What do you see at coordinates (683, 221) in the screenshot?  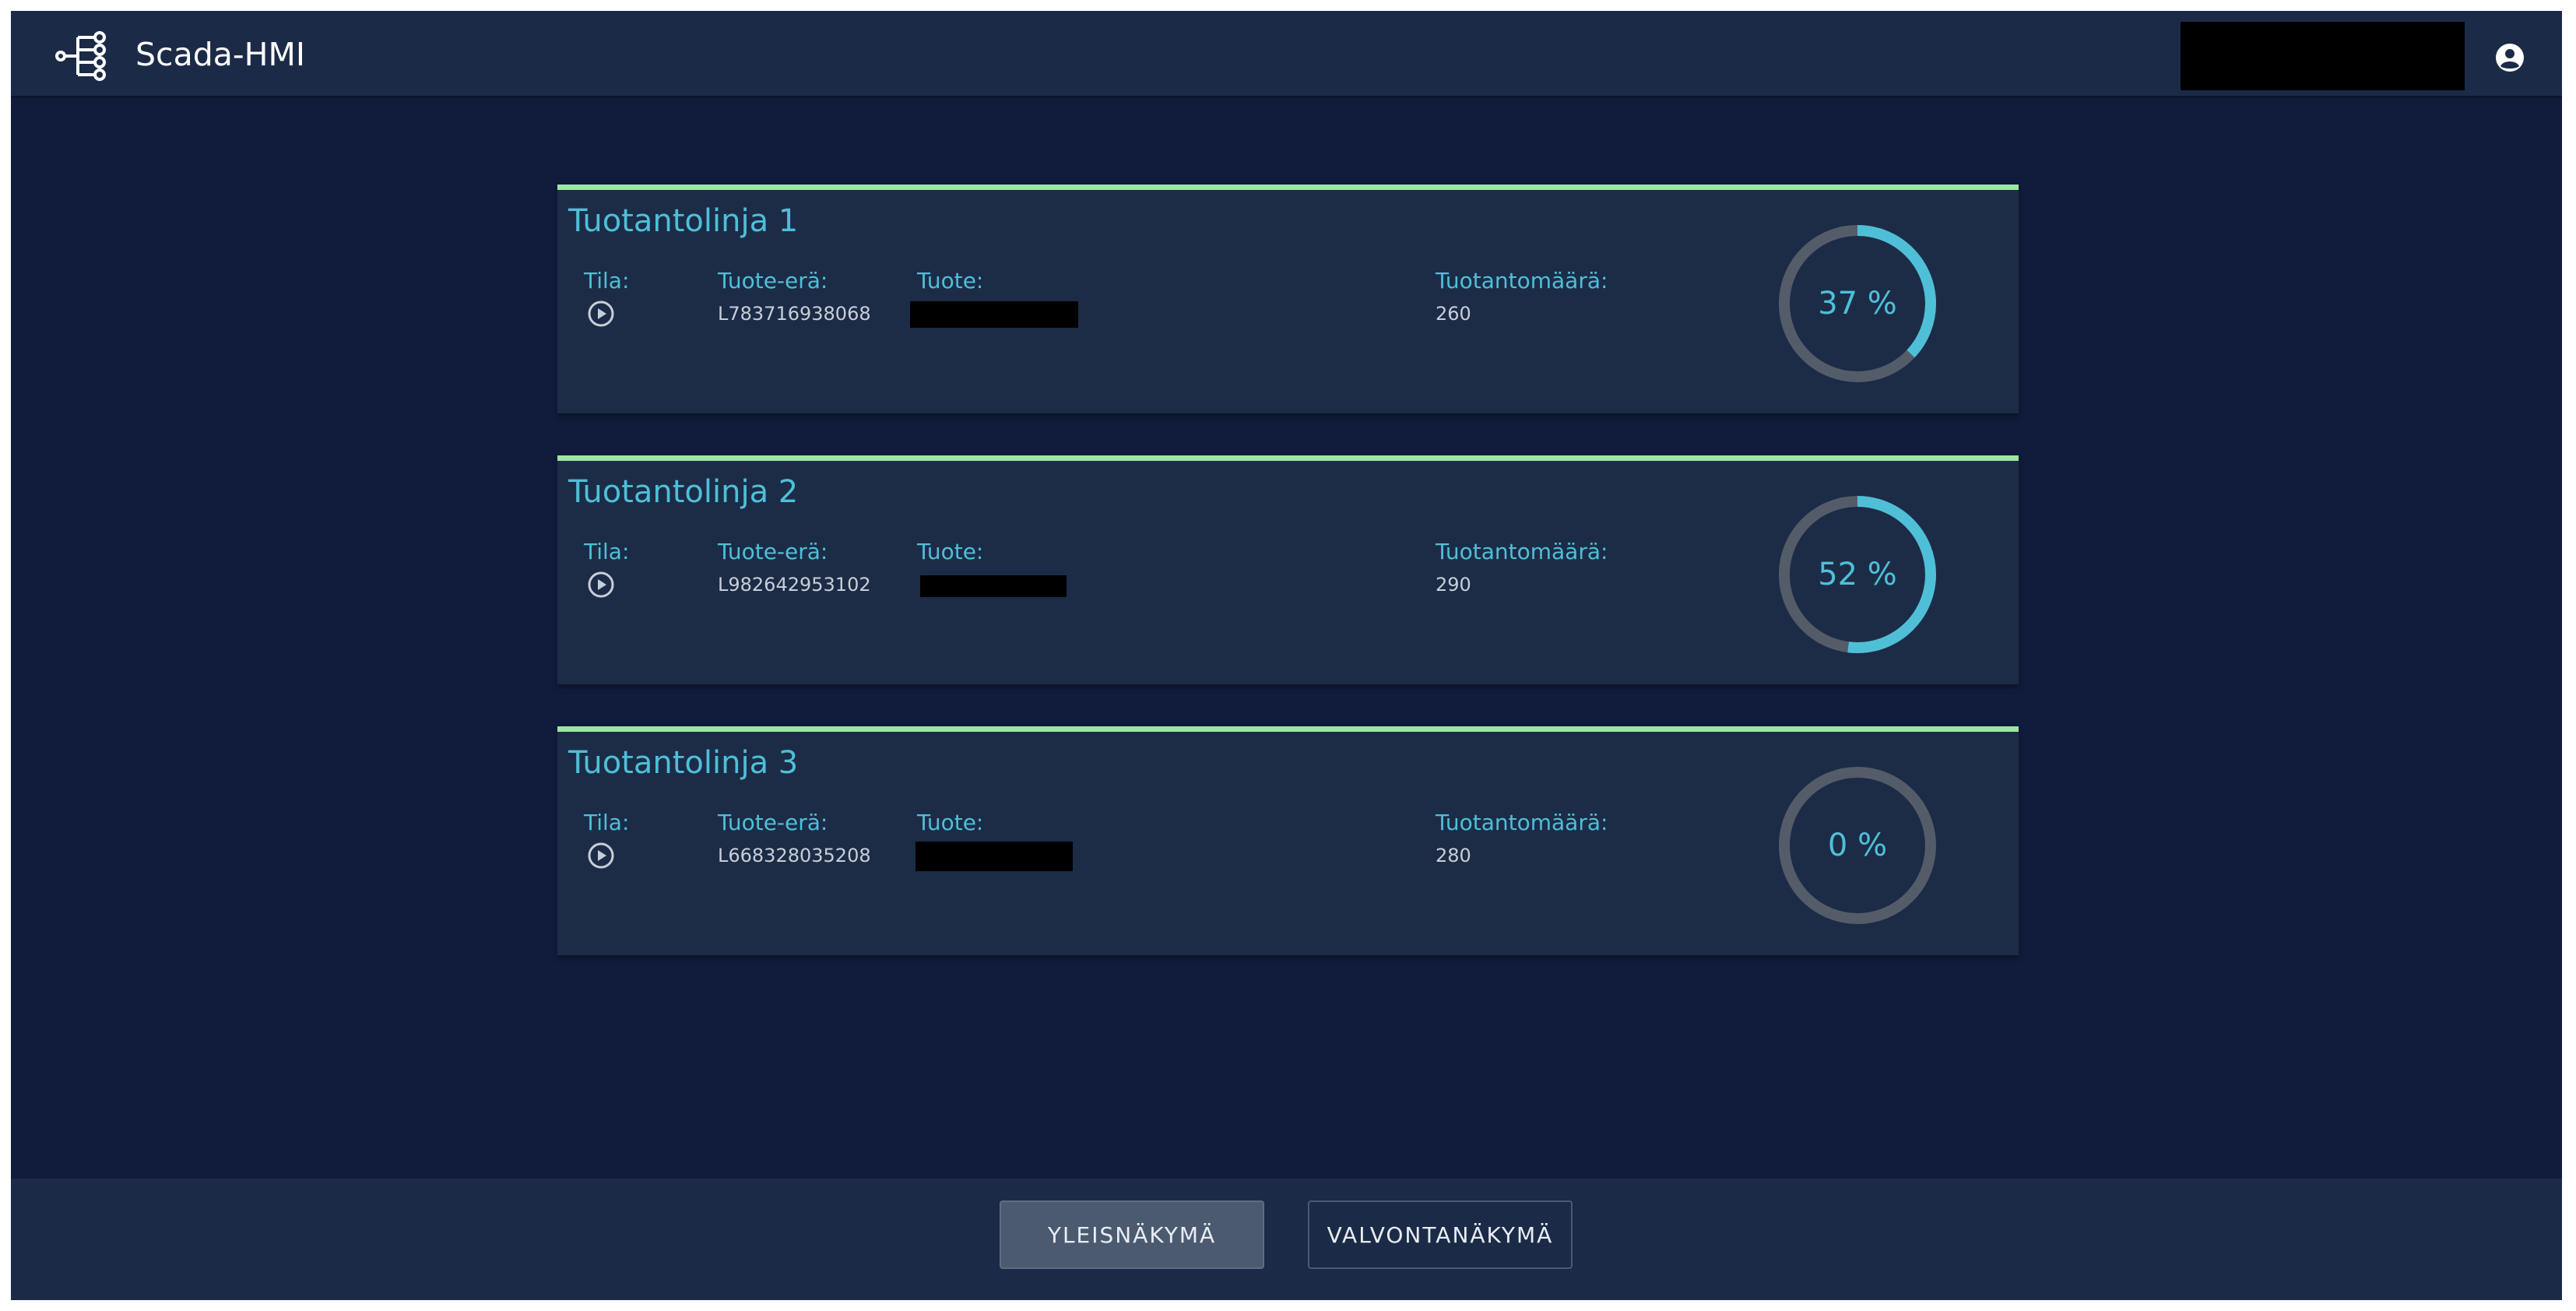 I see `line-title: Tuotantolinja 1` at bounding box center [683, 221].